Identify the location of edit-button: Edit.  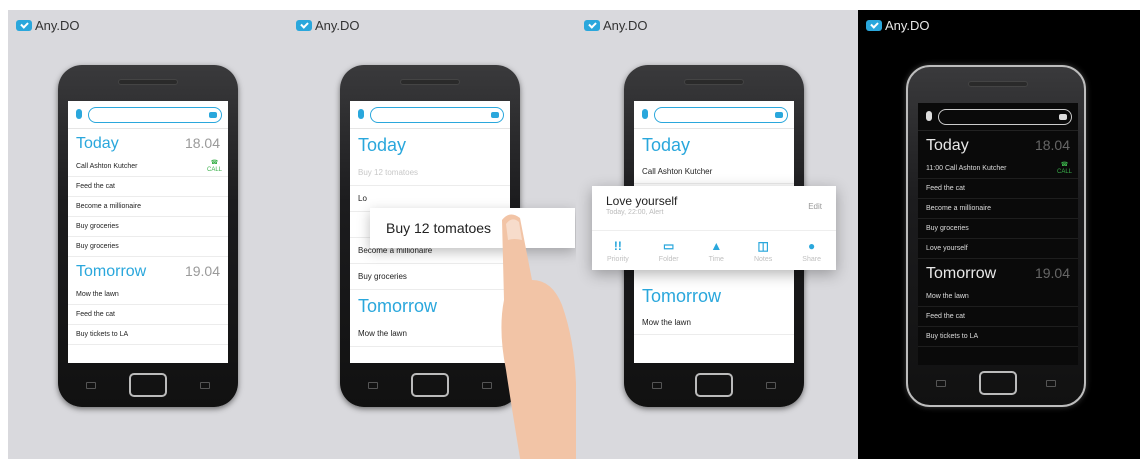
(815, 206).